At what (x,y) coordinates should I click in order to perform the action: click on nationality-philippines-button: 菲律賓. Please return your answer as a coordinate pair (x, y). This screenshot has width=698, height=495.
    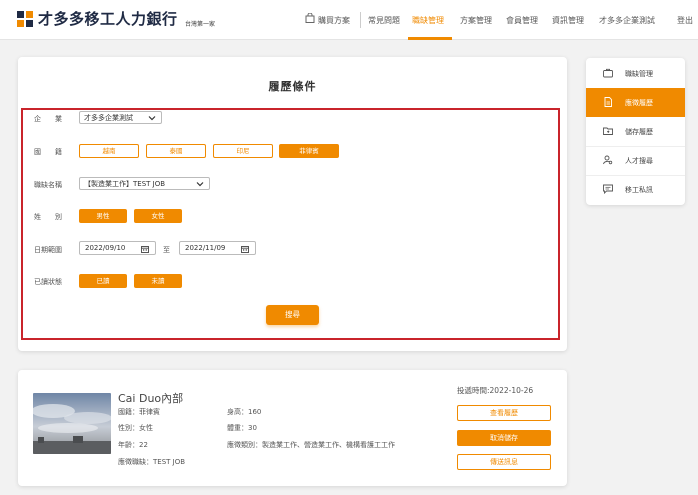
    Looking at the image, I should click on (309, 151).